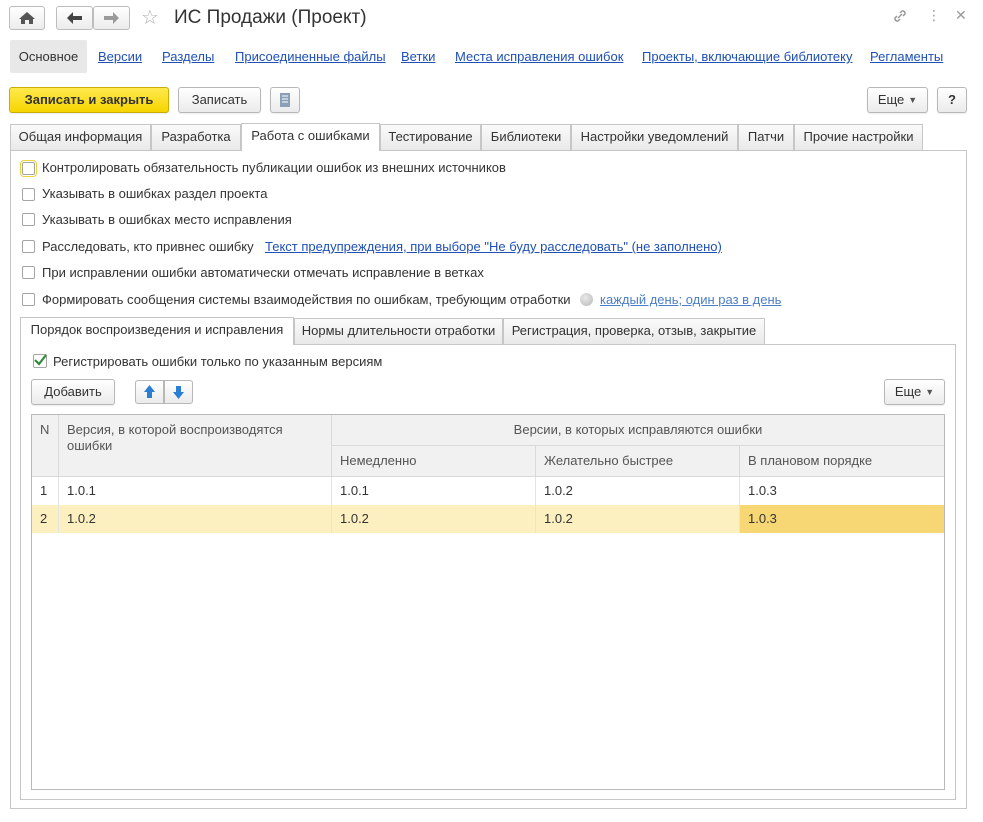 This screenshot has width=983, height=822. I want to click on home-button, so click(27, 18).